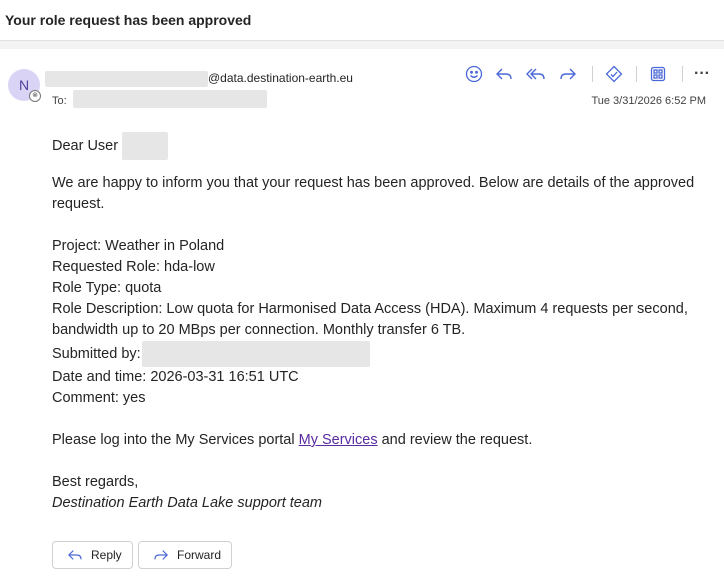  Describe the element at coordinates (474, 74) in the screenshot. I see `emoji-icon` at that location.